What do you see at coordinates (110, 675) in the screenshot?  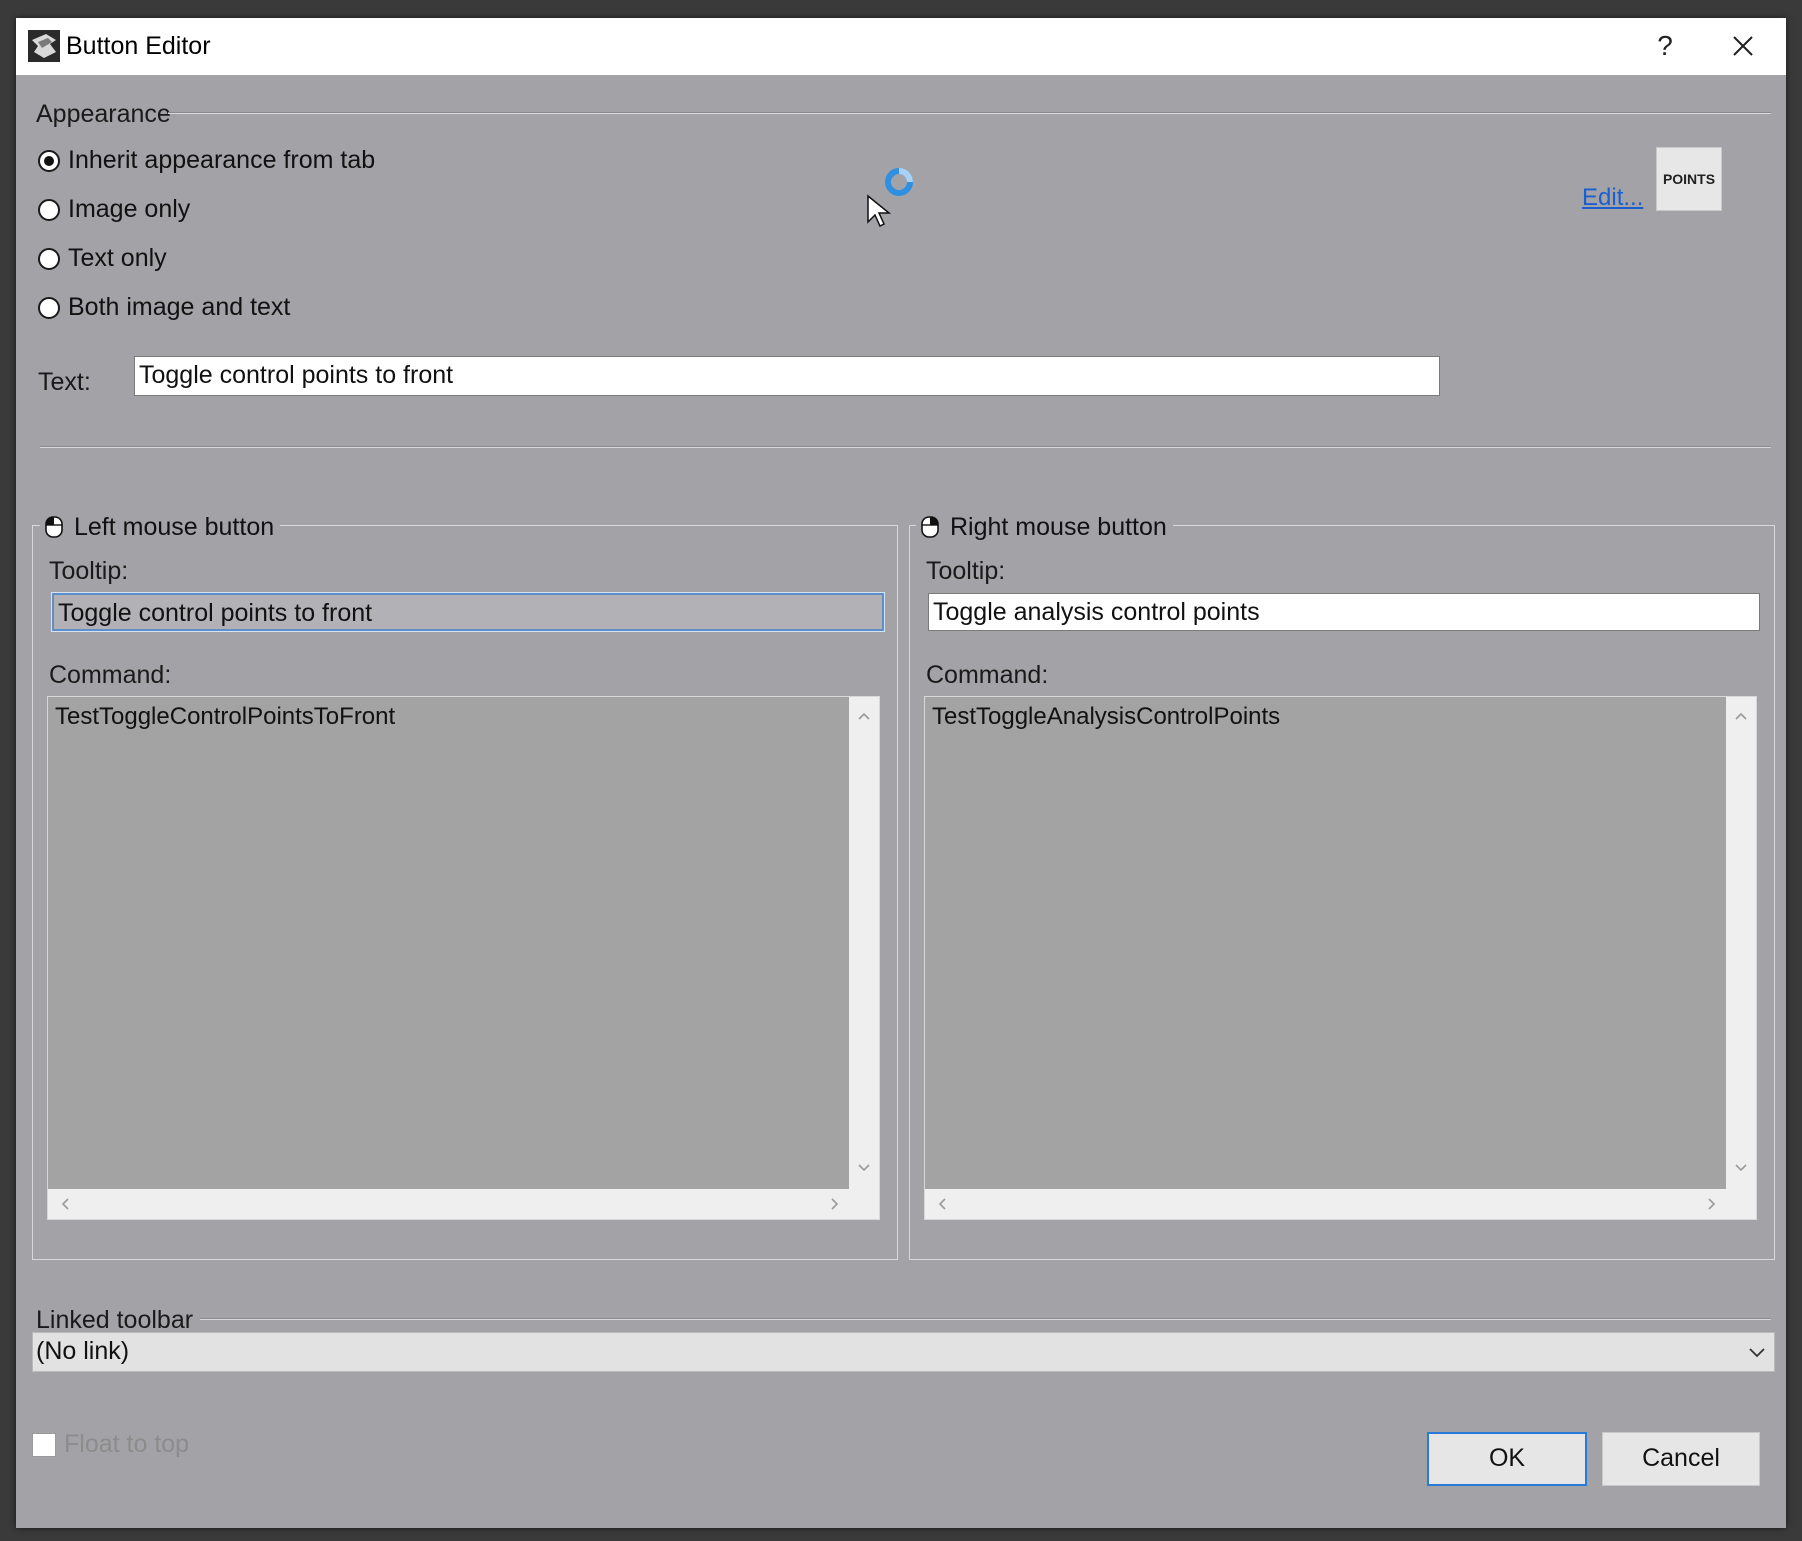 I see `left-command-label: Command:` at bounding box center [110, 675].